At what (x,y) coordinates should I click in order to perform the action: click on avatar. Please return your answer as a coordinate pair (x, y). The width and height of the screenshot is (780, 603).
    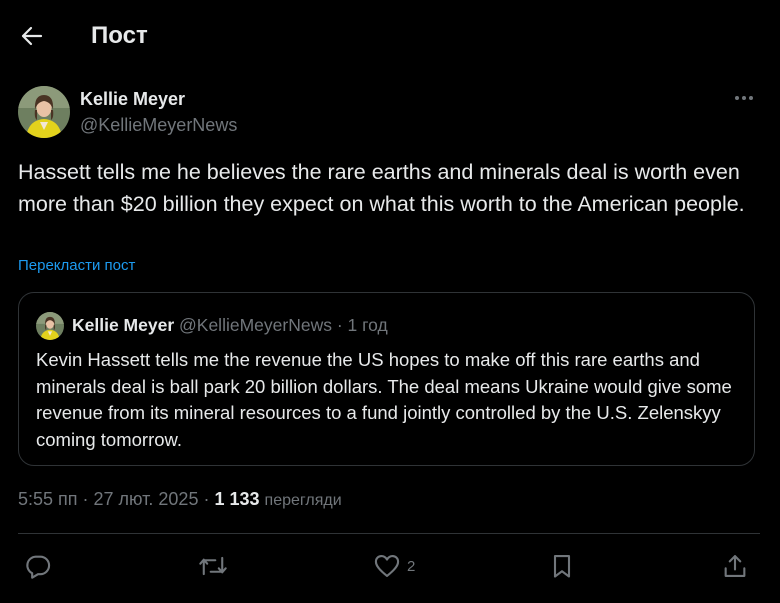
    Looking at the image, I should click on (44, 112).